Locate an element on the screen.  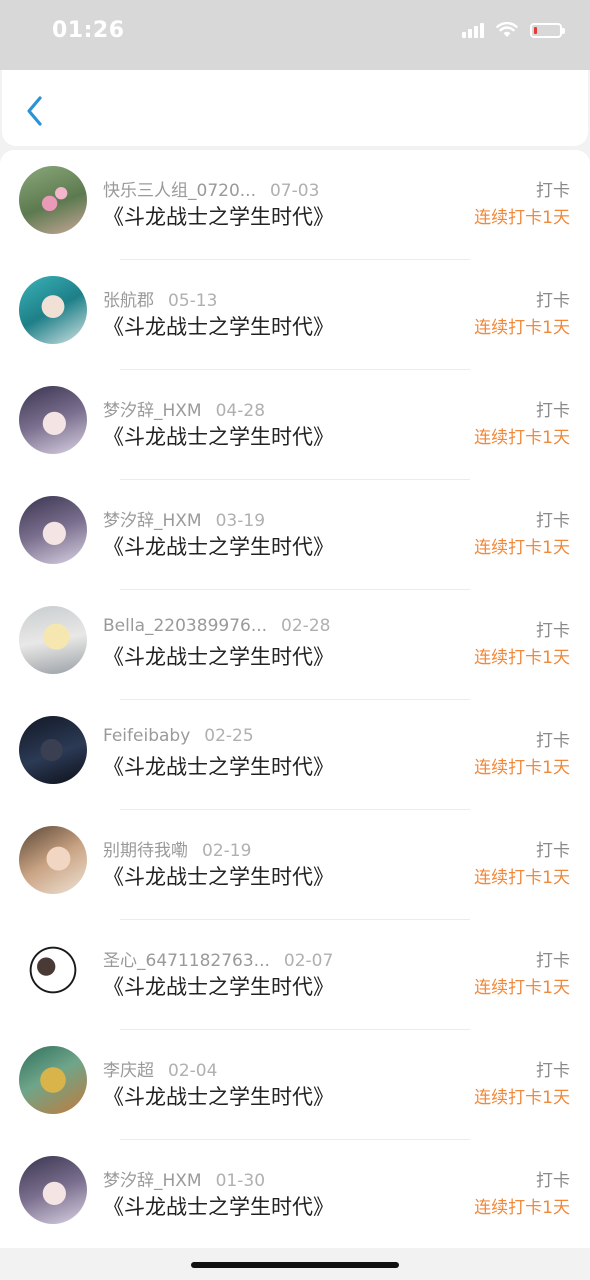
list-item: Feifeibaby 02-25 《斗龙战士之学生时代》 打卡 连续打卡1天 is located at coordinates (295, 755).